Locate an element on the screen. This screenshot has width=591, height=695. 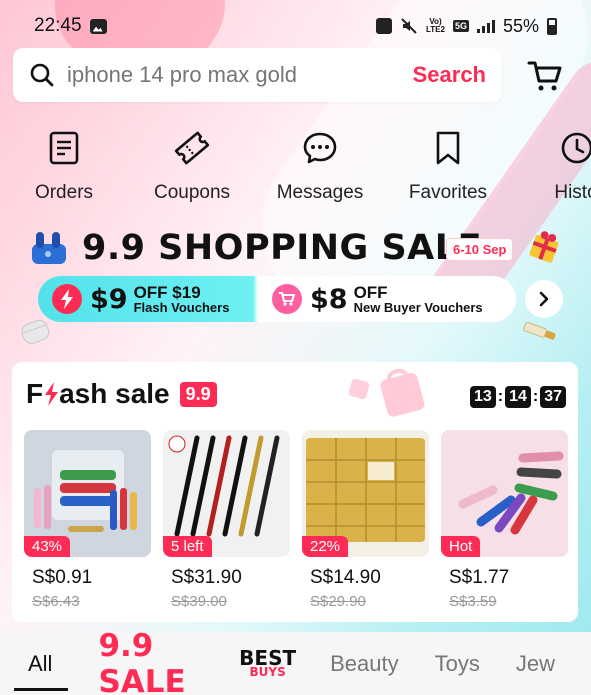
shopping-bag-decoration is located at coordinates (386, 392).